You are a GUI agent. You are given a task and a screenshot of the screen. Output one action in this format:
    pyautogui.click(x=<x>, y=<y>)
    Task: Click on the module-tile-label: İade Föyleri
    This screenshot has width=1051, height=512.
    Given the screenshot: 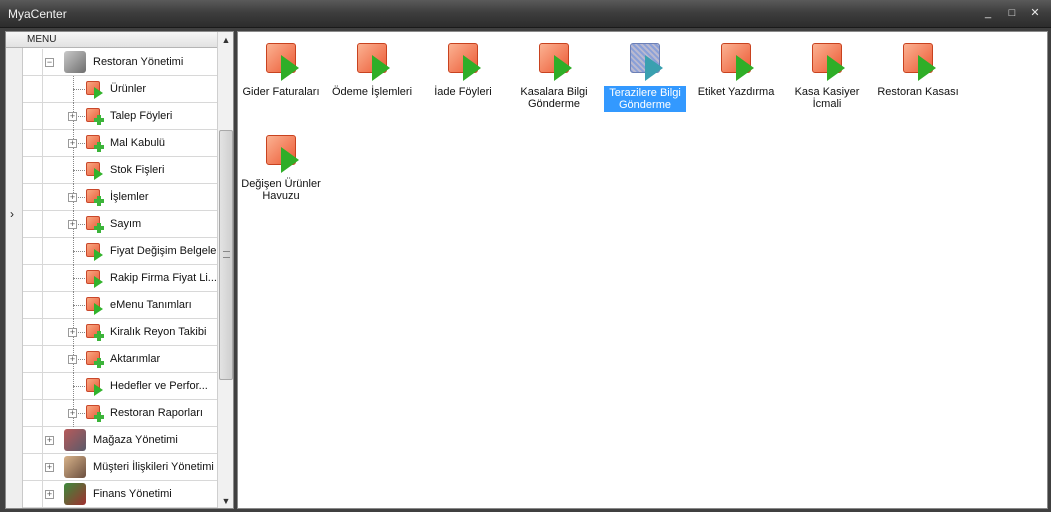 What is the action you would take?
    pyautogui.click(x=463, y=92)
    